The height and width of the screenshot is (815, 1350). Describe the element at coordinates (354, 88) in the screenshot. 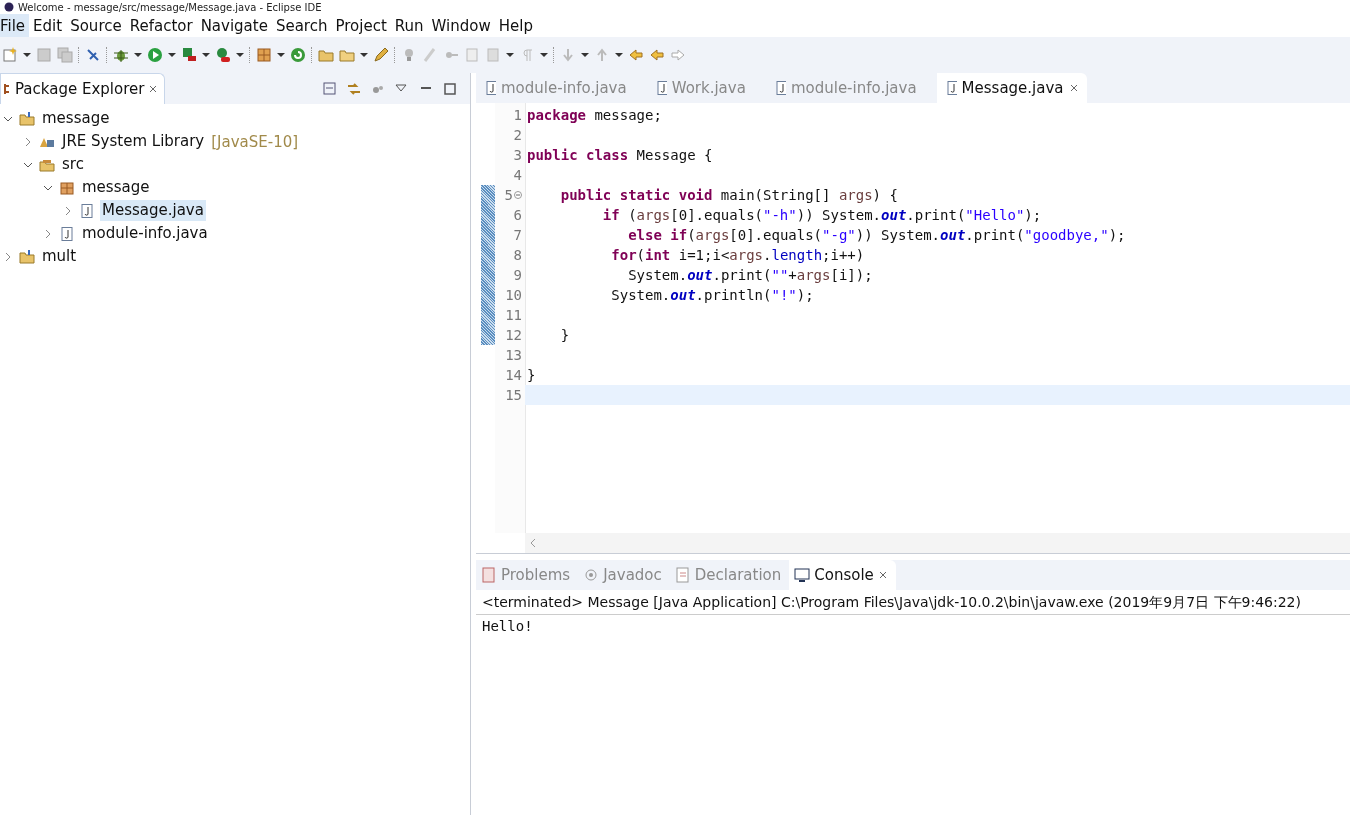

I see `link-icon` at that location.